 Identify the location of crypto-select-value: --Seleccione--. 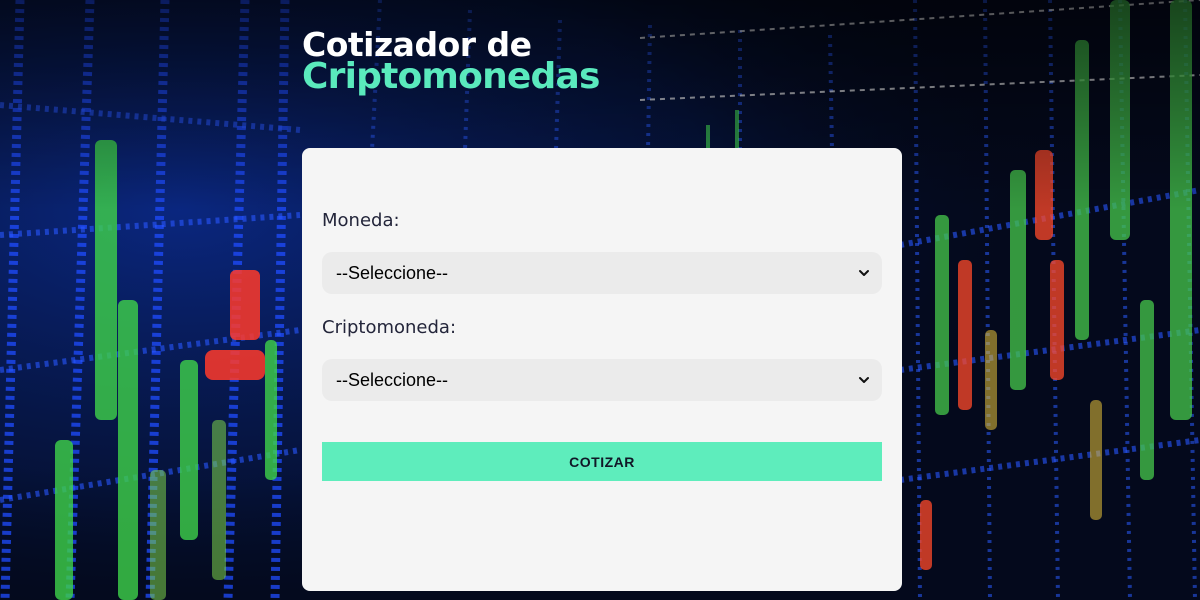
(392, 379).